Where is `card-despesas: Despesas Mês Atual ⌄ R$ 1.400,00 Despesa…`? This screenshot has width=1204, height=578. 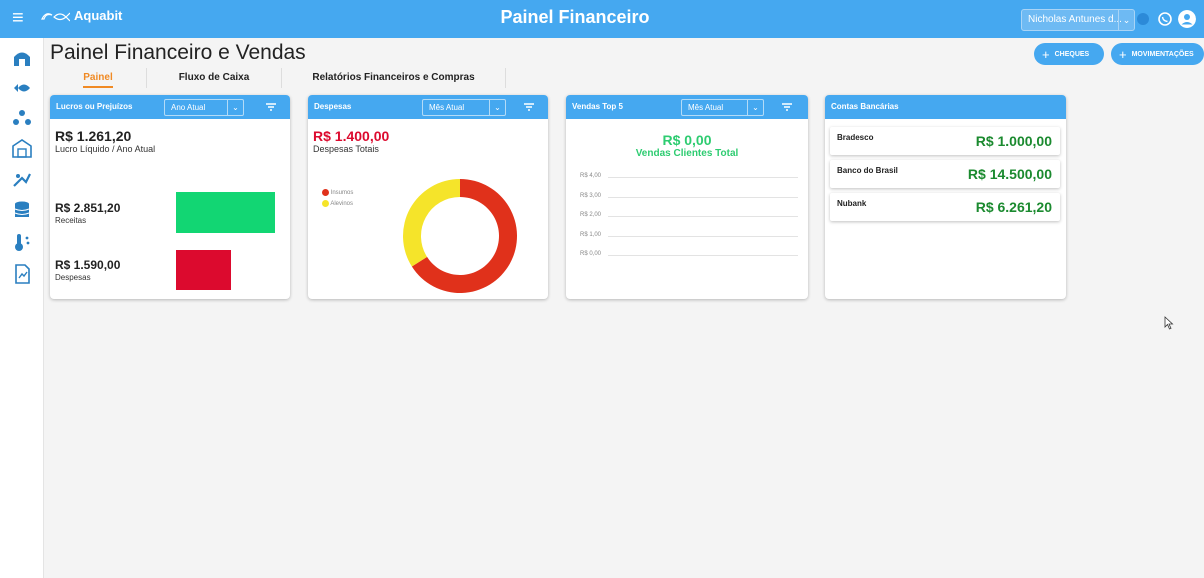 card-despesas: Despesas Mês Atual ⌄ R$ 1.400,00 Despesa… is located at coordinates (428, 197).